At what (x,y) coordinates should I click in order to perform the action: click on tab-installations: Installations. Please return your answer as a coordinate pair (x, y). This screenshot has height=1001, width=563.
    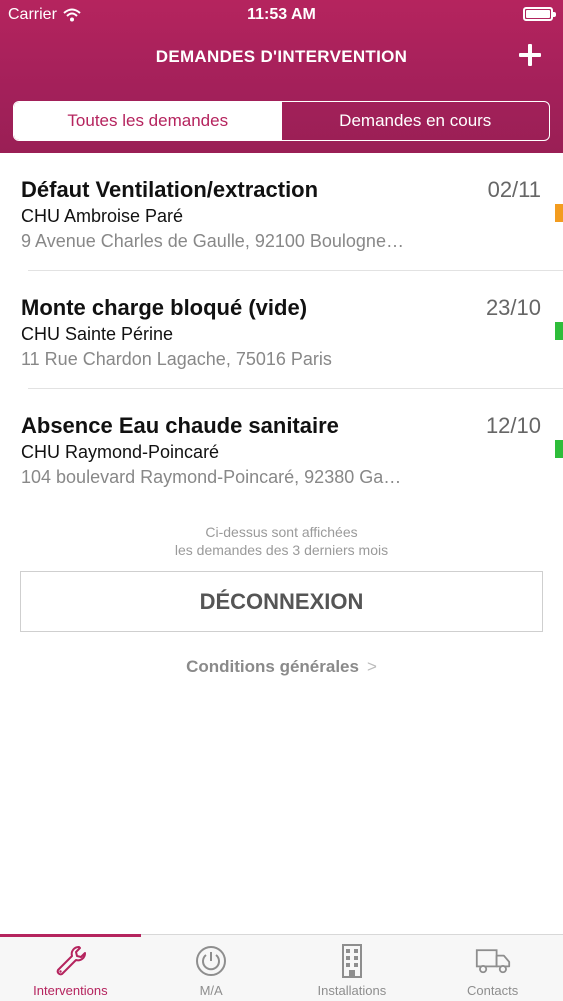
    Looking at the image, I should click on (352, 968).